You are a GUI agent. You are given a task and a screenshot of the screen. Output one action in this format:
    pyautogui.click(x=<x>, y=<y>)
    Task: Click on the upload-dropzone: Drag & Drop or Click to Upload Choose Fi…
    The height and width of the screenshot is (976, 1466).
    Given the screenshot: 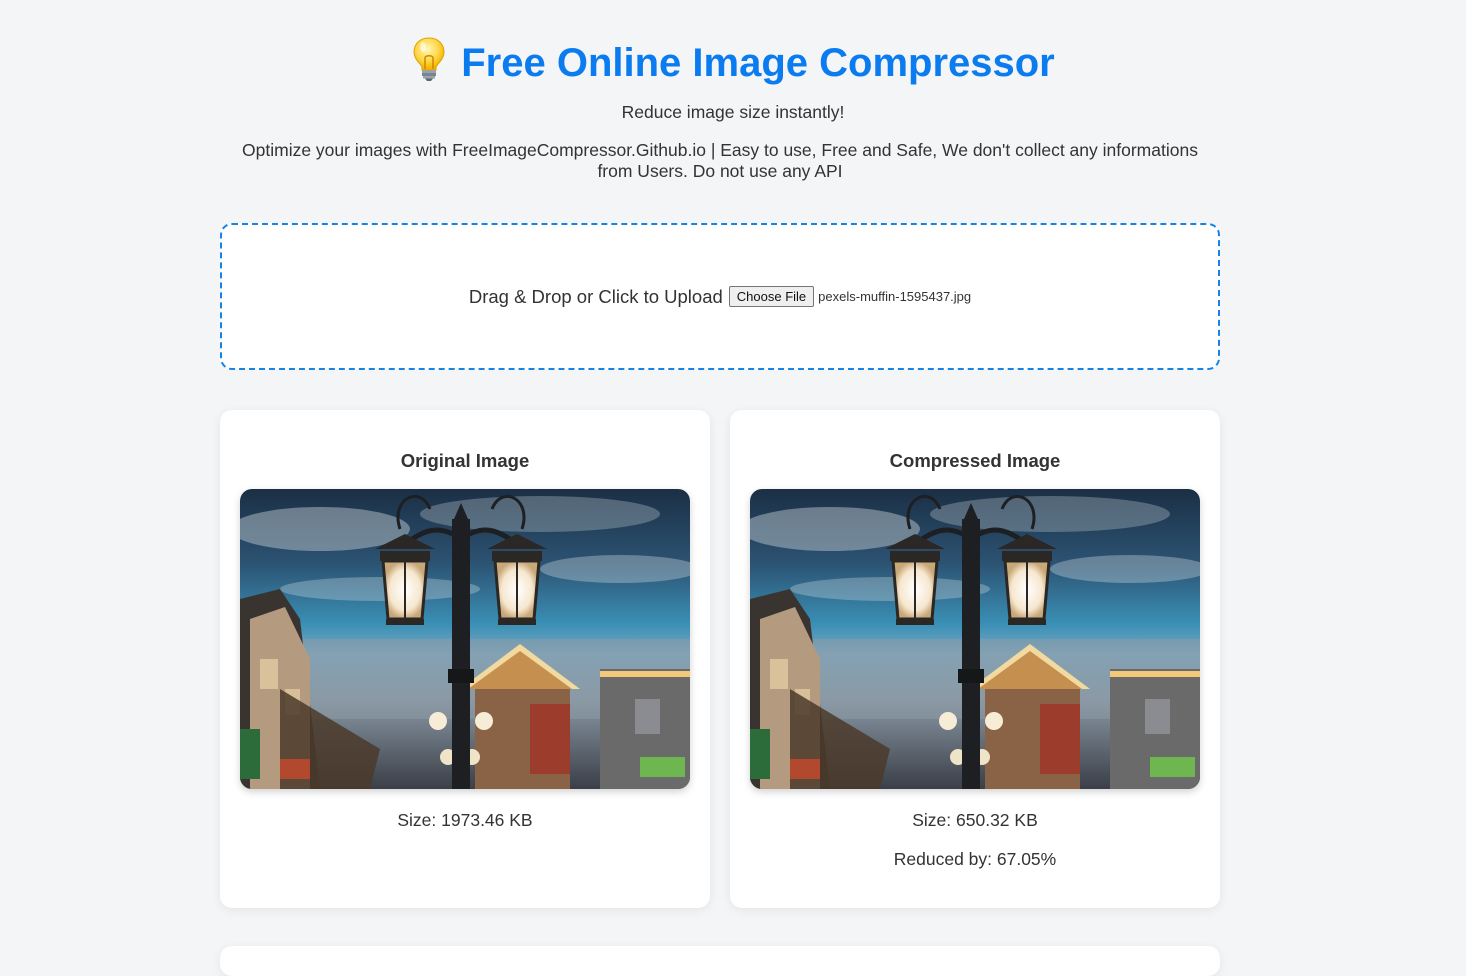 What is the action you would take?
    pyautogui.click(x=720, y=296)
    